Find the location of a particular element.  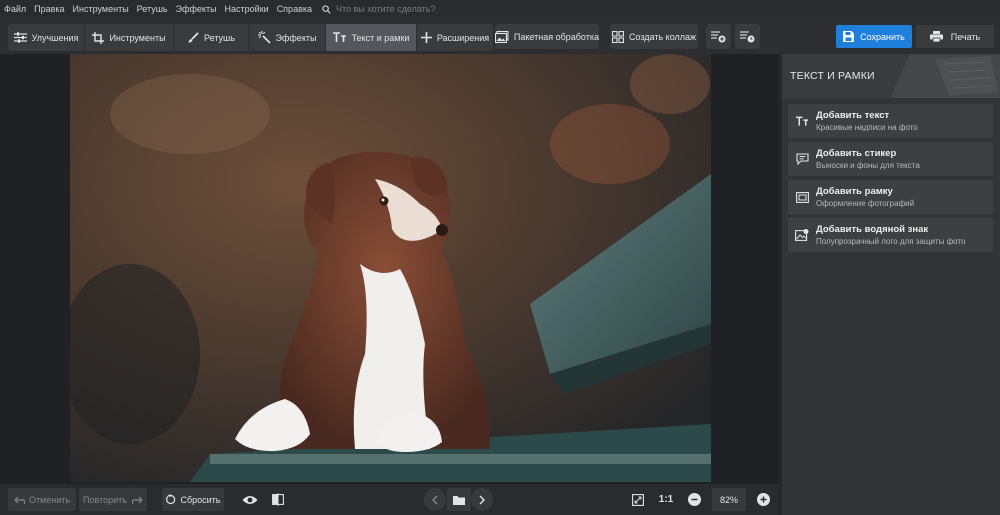

add-sticker-title: Добавить стикер is located at coordinates (856, 153).